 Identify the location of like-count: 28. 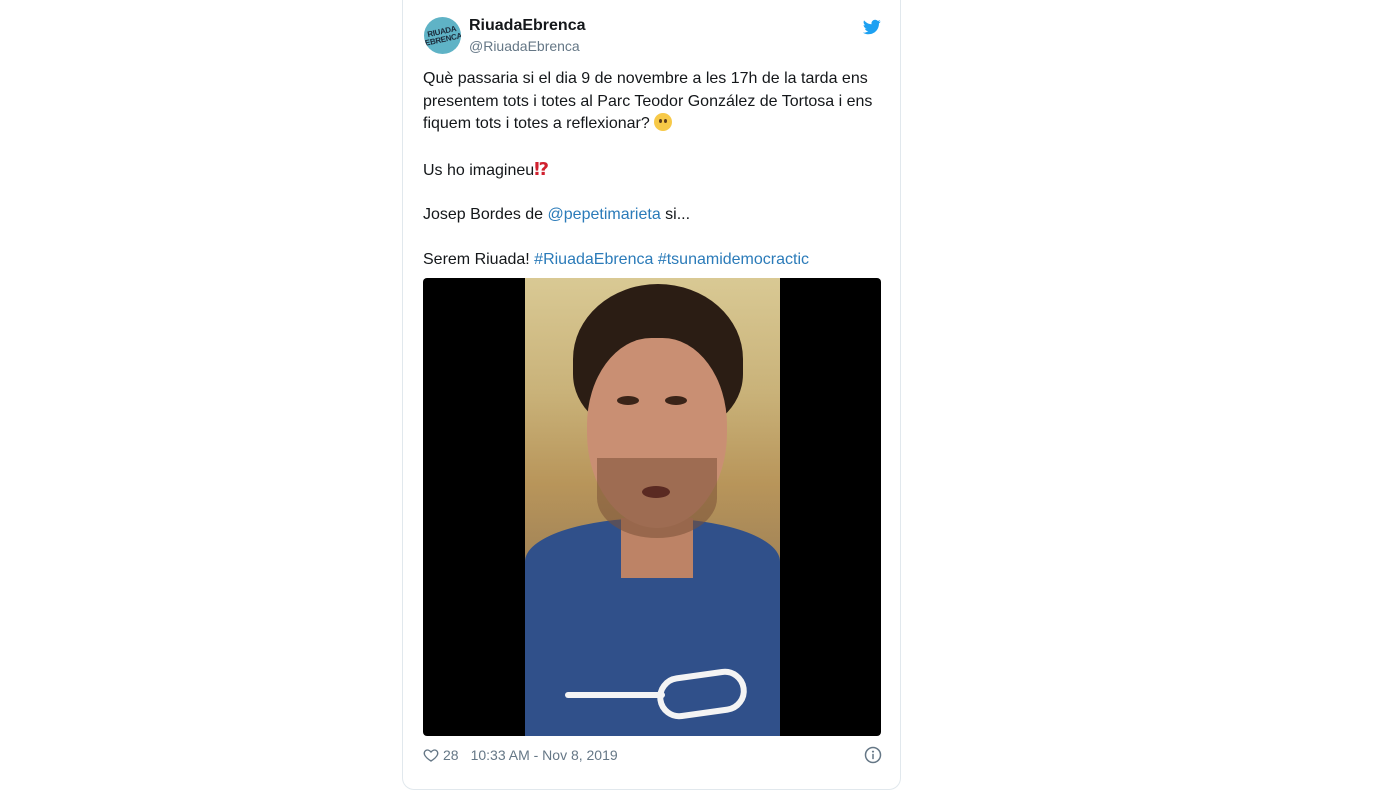
(451, 755).